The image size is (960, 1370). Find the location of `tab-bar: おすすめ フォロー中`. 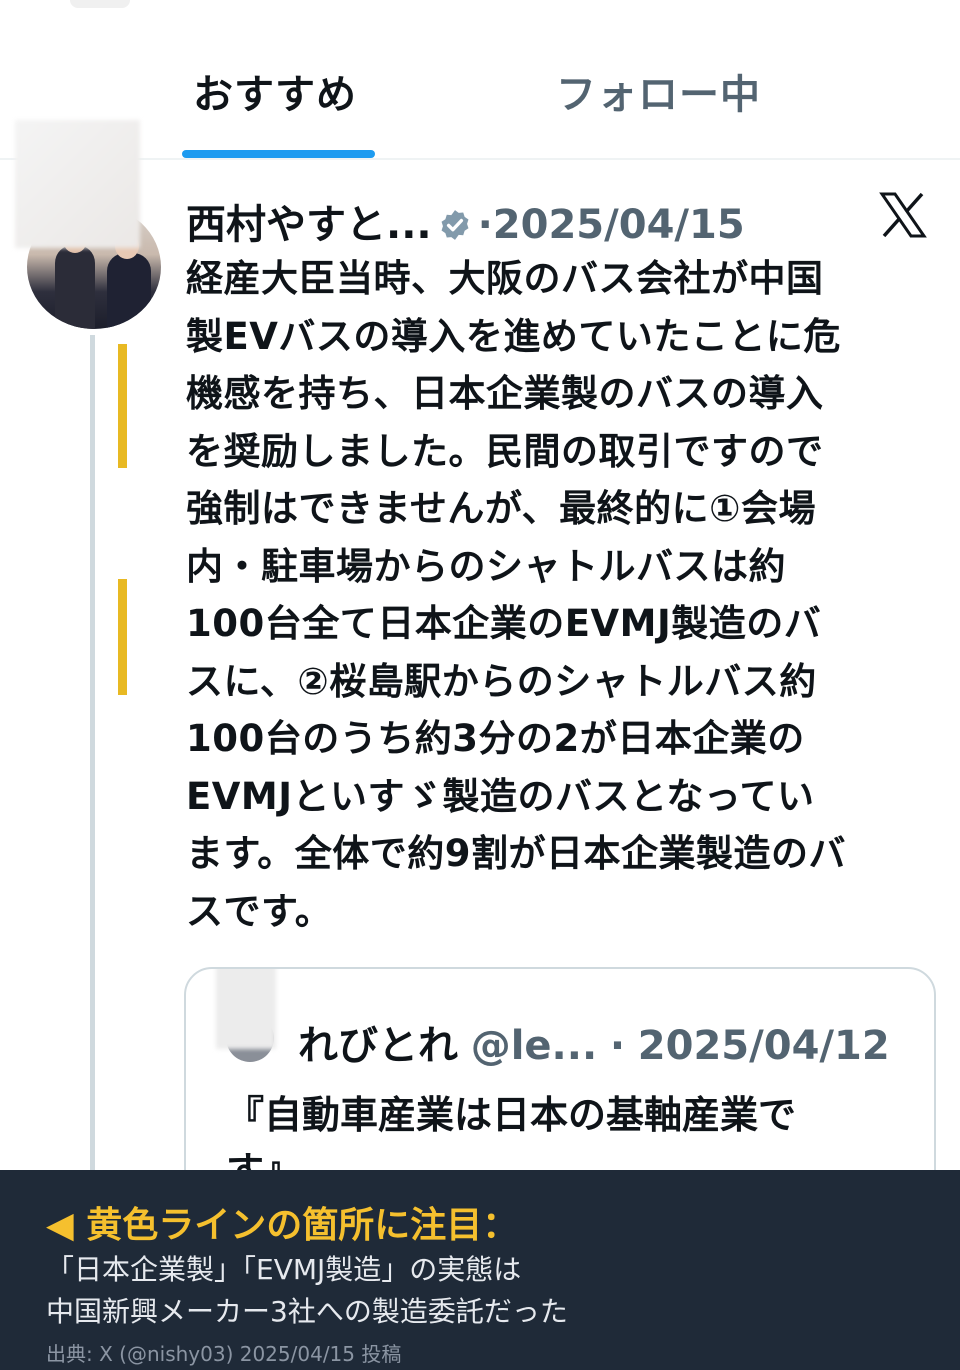

tab-bar: おすすめ フォロー中 is located at coordinates (480, 80).